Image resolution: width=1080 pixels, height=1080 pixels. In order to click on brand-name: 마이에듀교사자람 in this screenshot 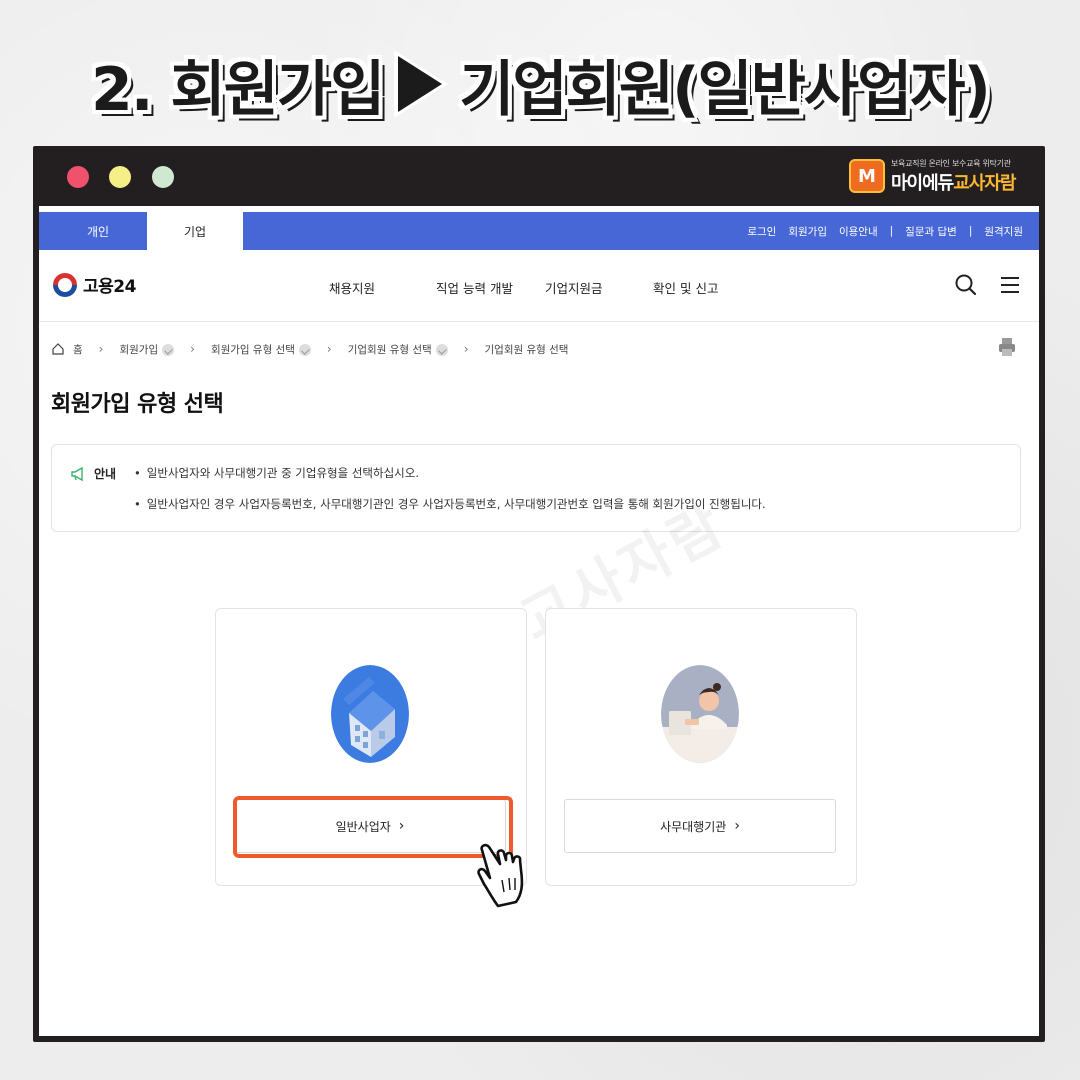, I will do `click(954, 183)`.